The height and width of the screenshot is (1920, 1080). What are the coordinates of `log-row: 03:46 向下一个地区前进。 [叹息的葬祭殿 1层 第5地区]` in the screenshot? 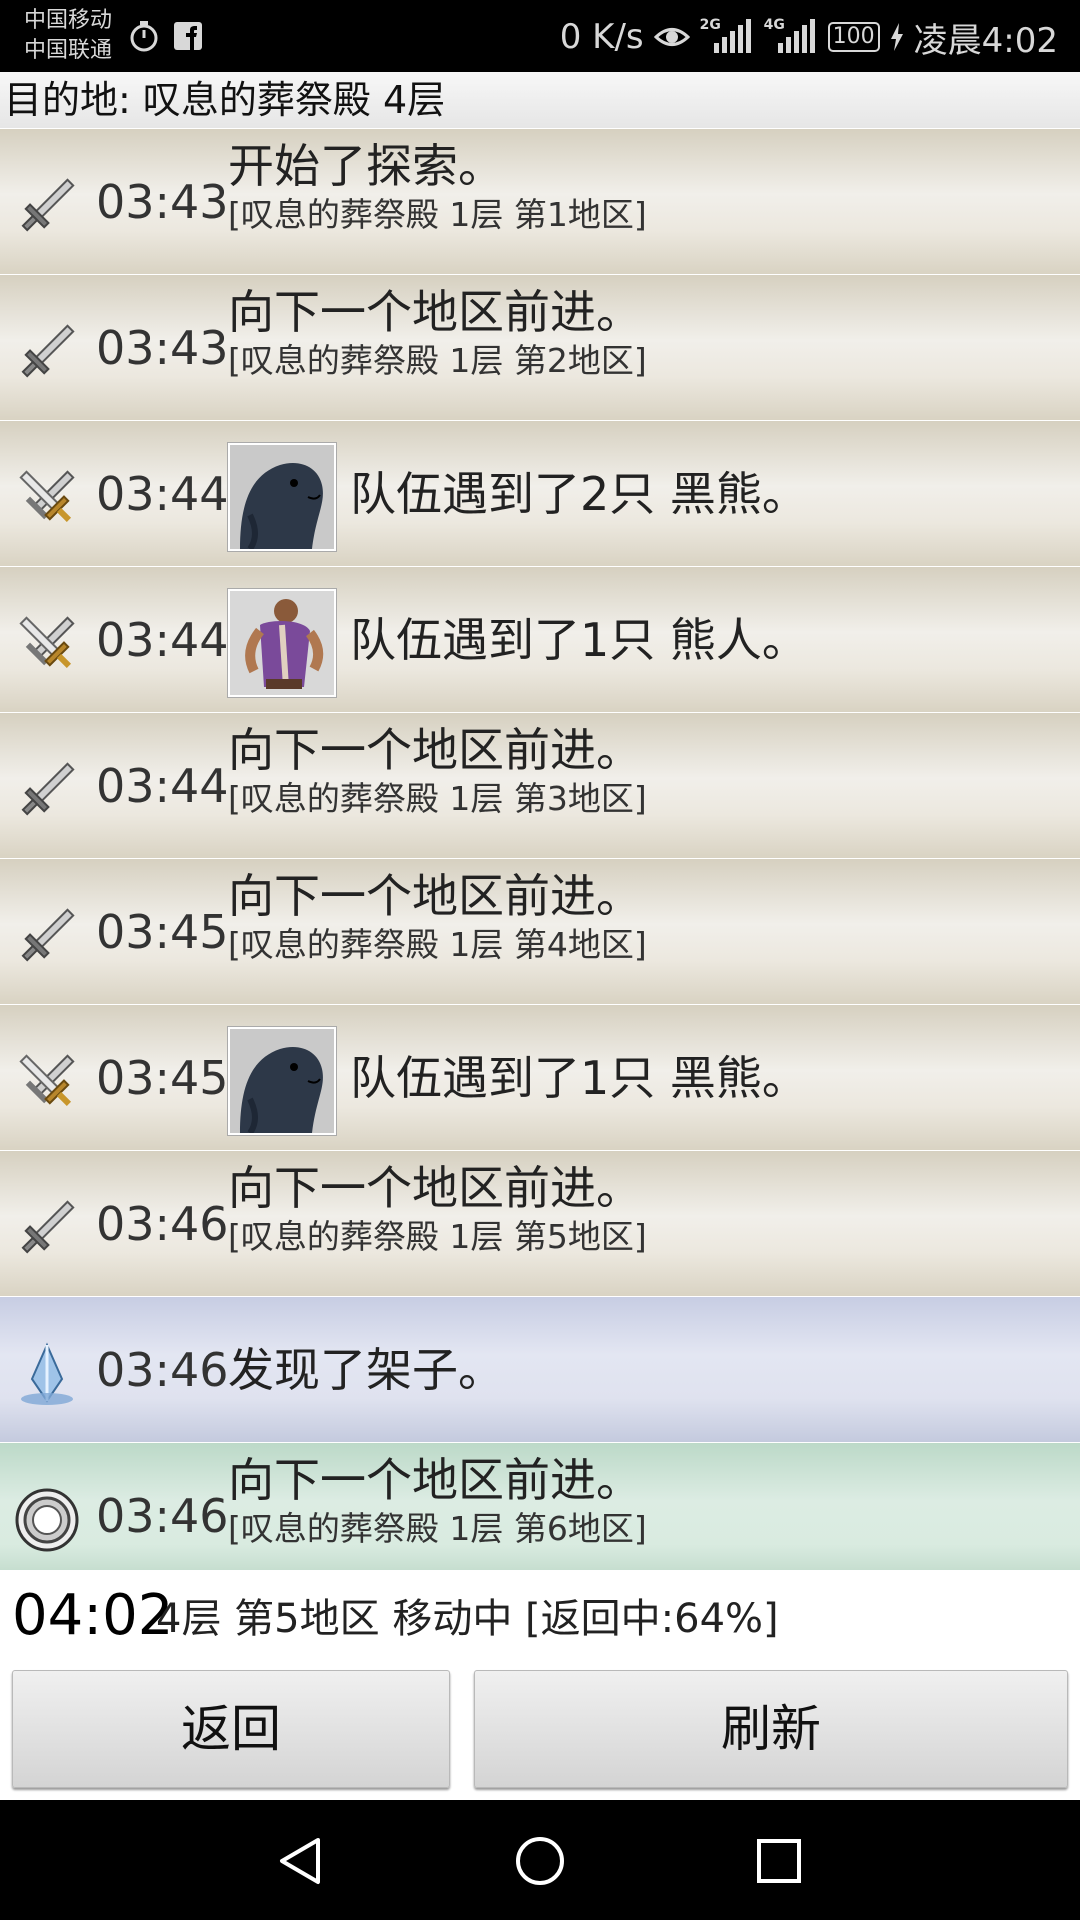 It's located at (540, 1223).